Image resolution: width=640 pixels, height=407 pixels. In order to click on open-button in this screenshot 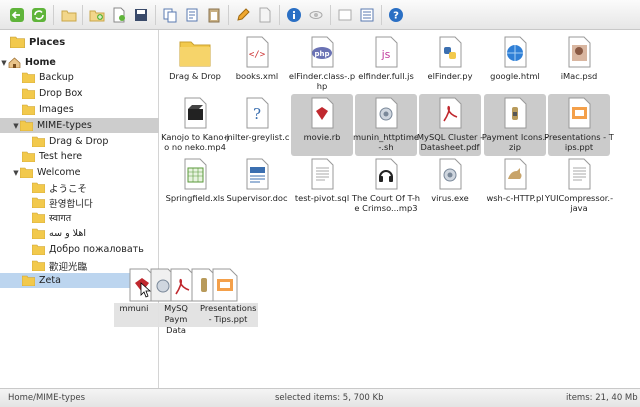, I will do `click(69, 15)`.